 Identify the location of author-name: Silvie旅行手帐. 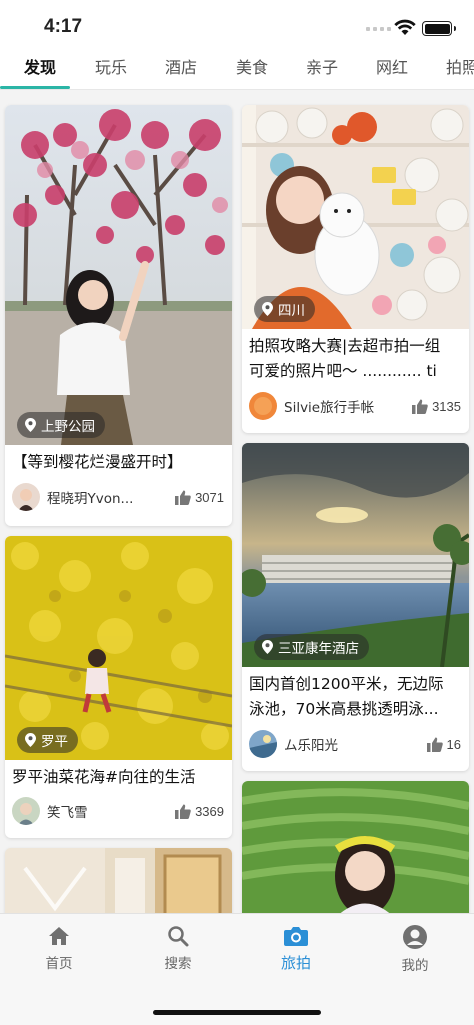
(348, 406).